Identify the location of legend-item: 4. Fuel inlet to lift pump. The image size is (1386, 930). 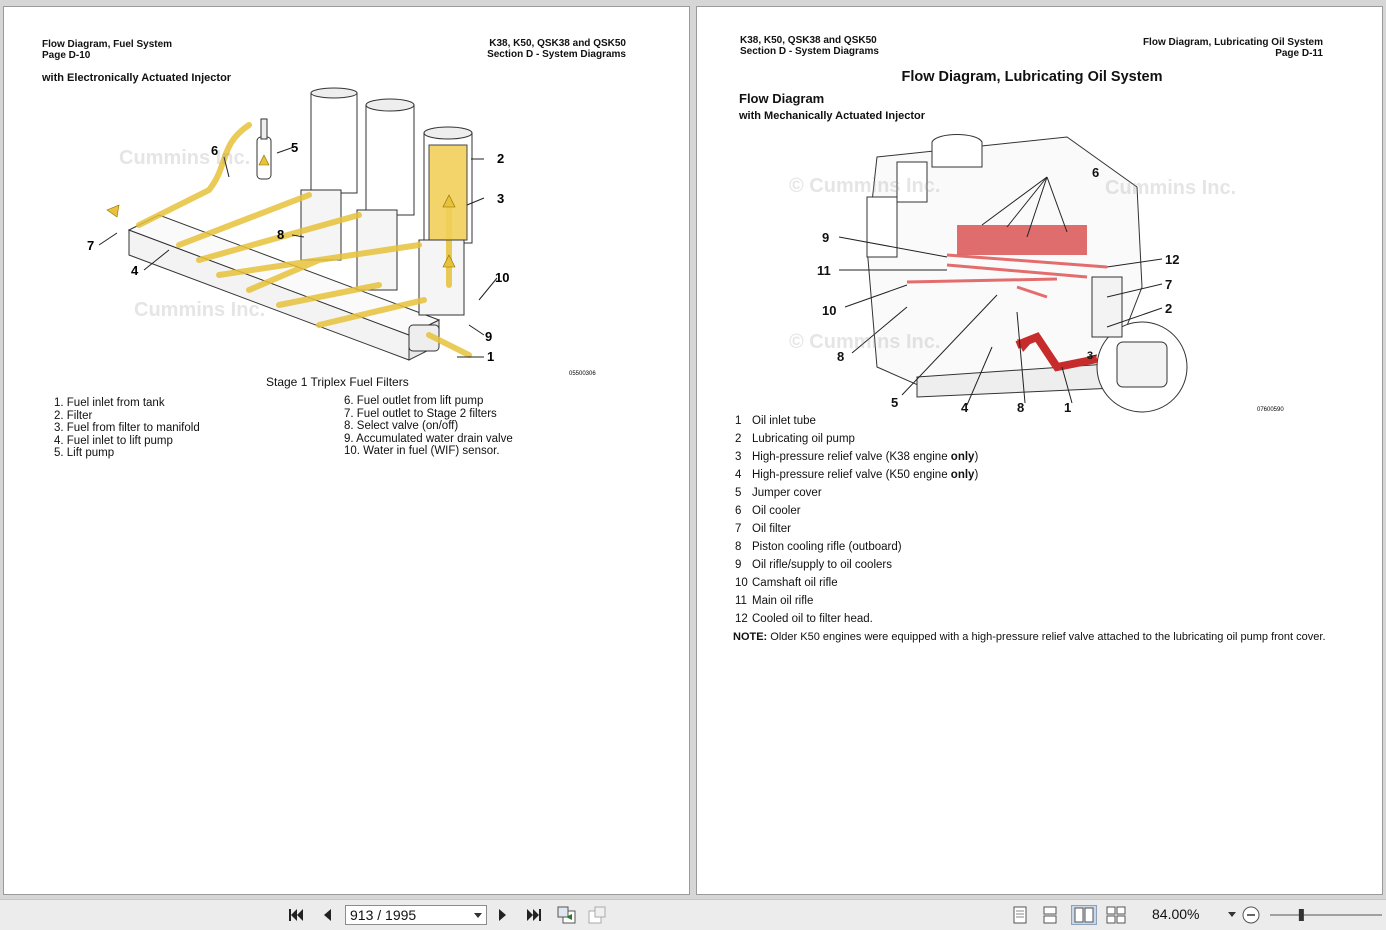
(113, 440).